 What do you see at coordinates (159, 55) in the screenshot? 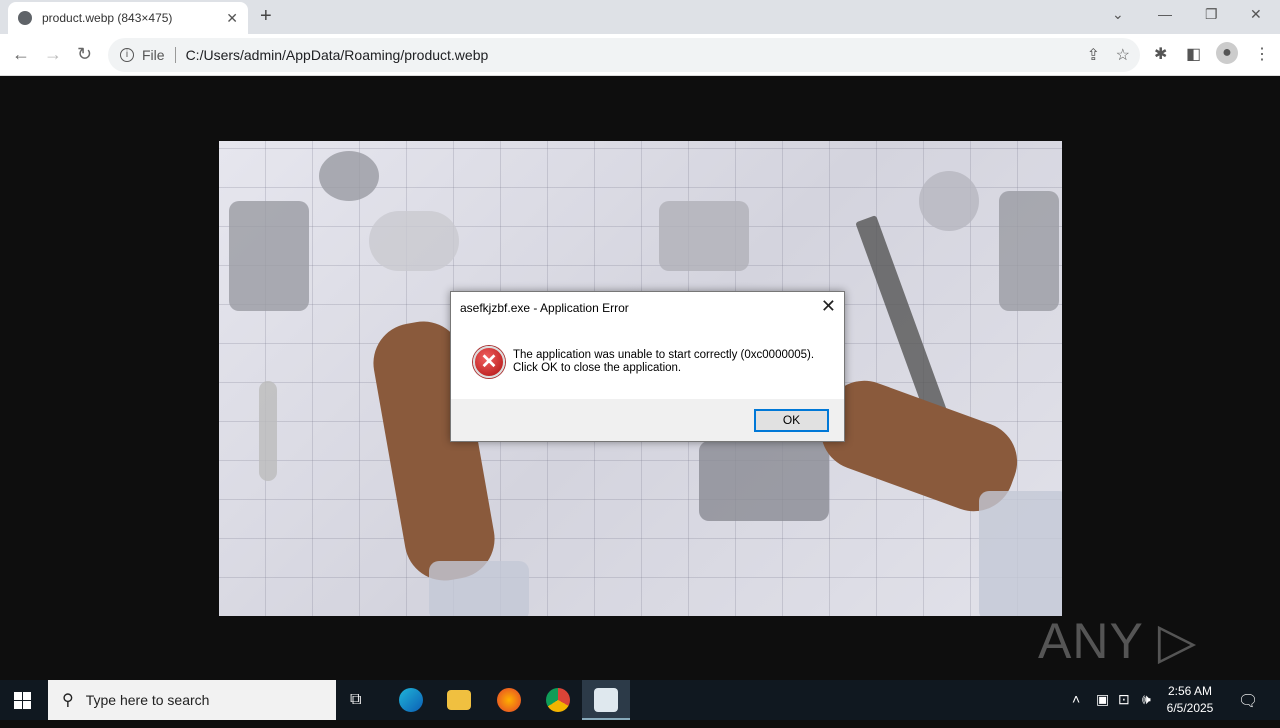
I see `file-label: File` at bounding box center [159, 55].